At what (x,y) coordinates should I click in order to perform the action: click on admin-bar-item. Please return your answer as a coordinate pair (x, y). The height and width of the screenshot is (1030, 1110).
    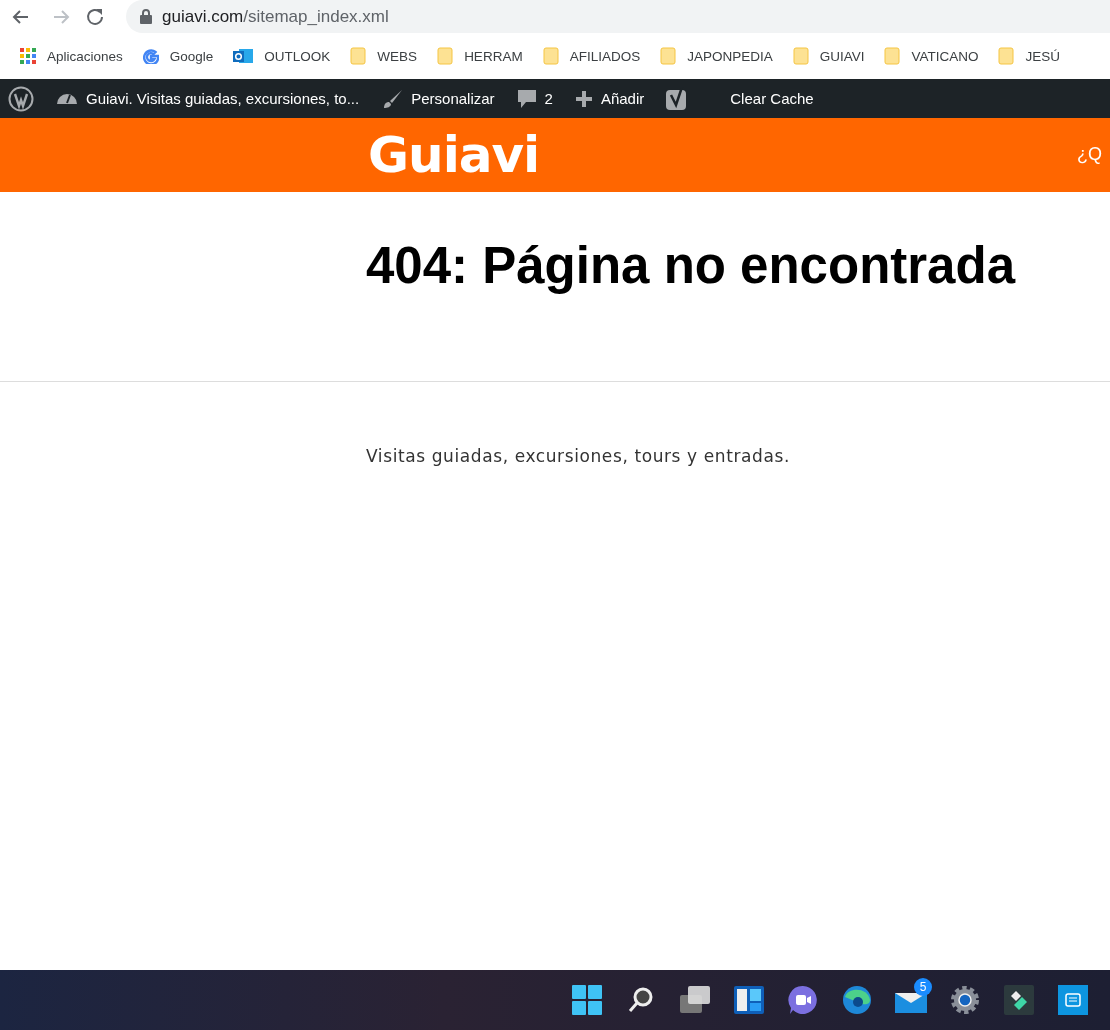
    Looking at the image, I should click on (21, 98).